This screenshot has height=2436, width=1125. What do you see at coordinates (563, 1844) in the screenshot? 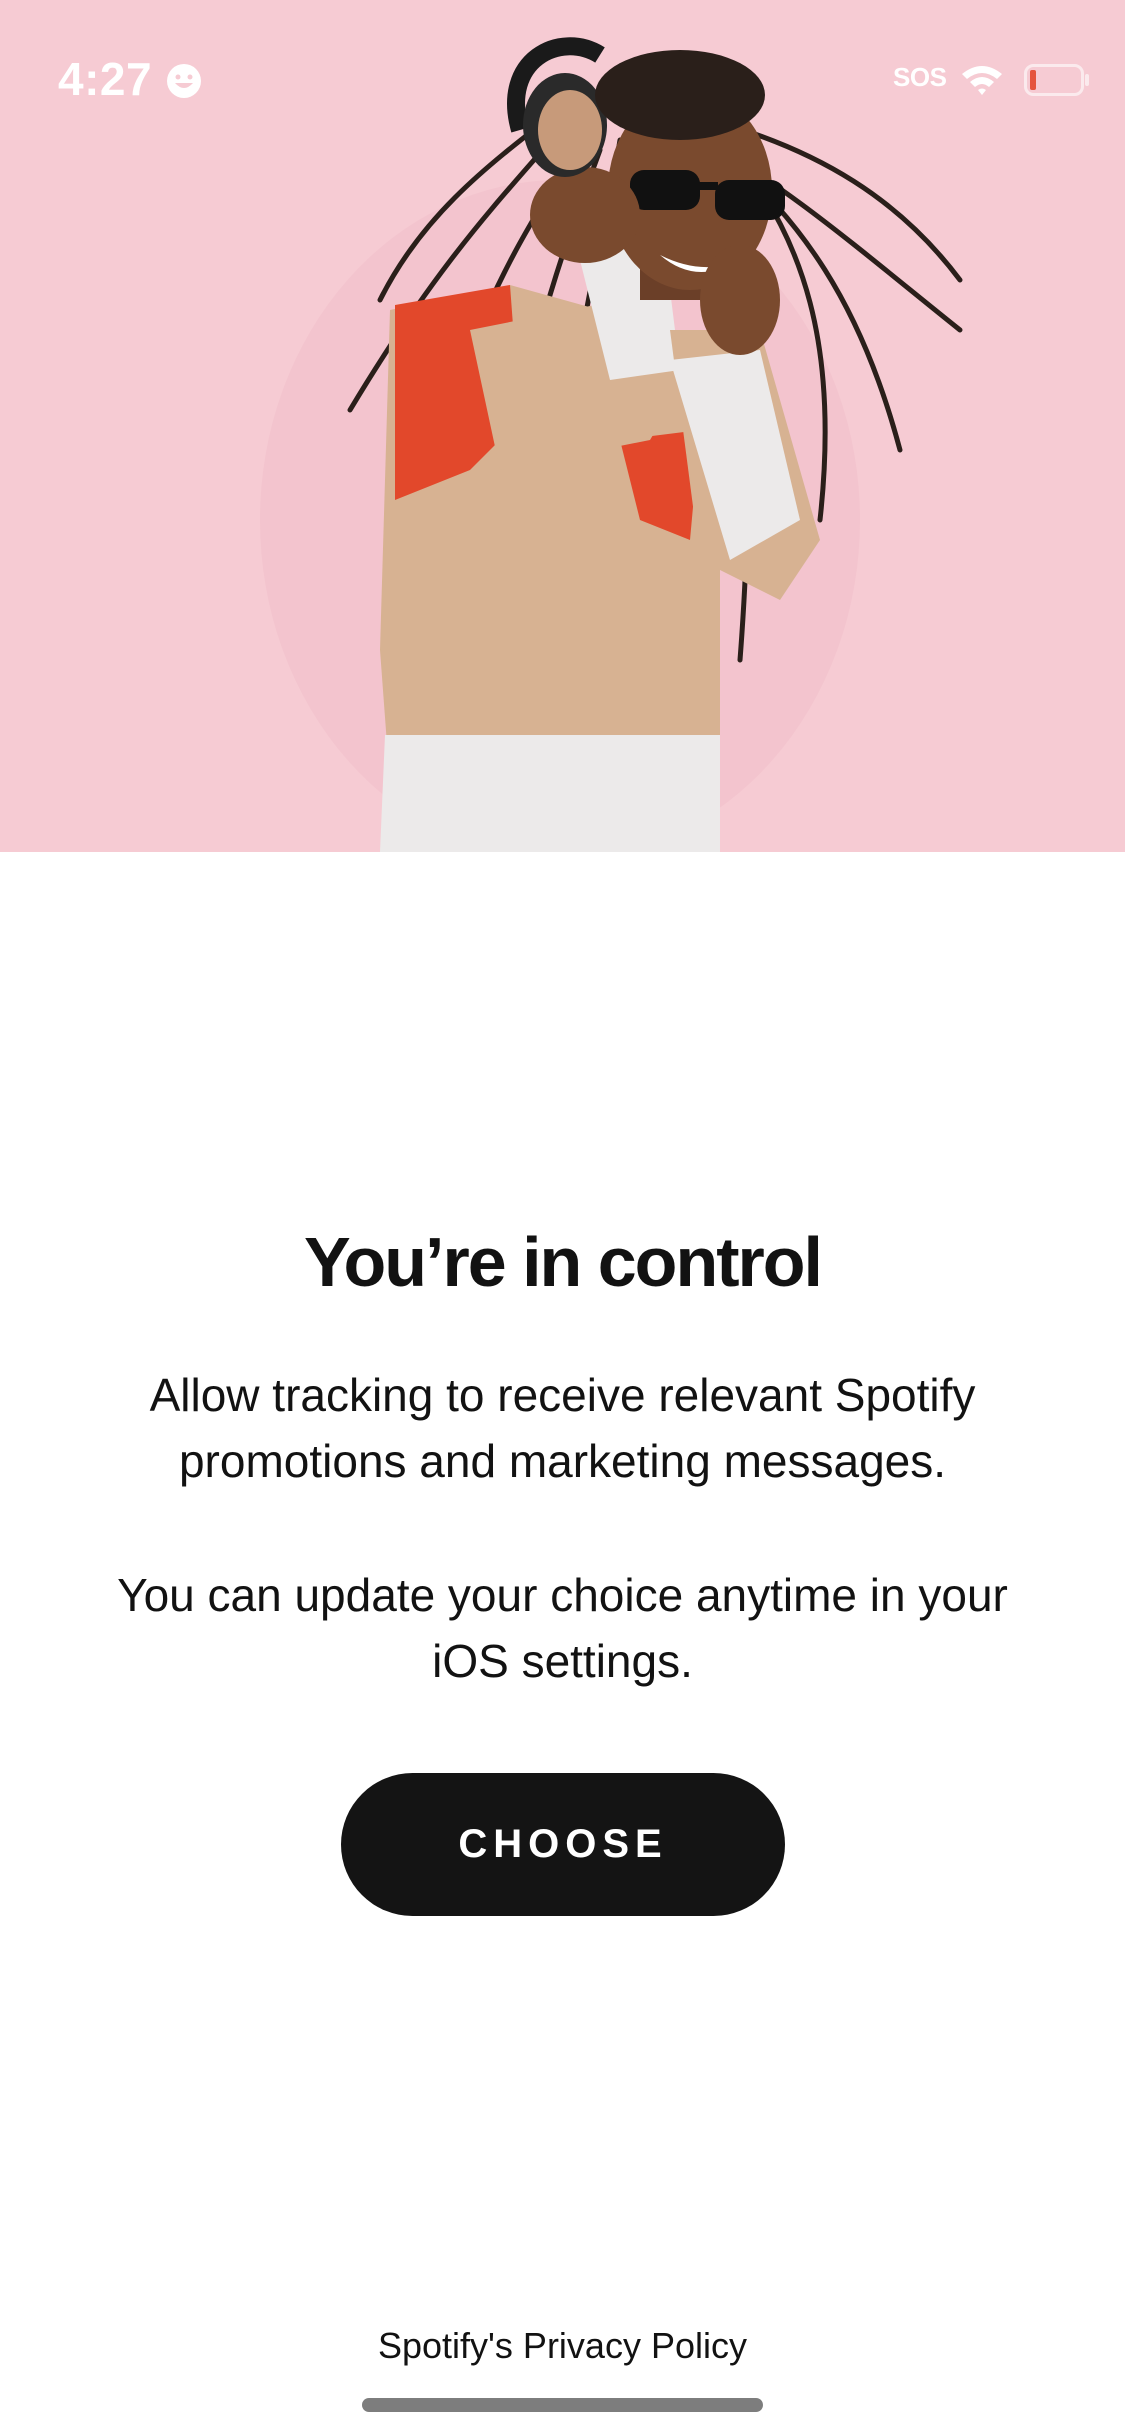
I see `choose-button: CHOOSE` at bounding box center [563, 1844].